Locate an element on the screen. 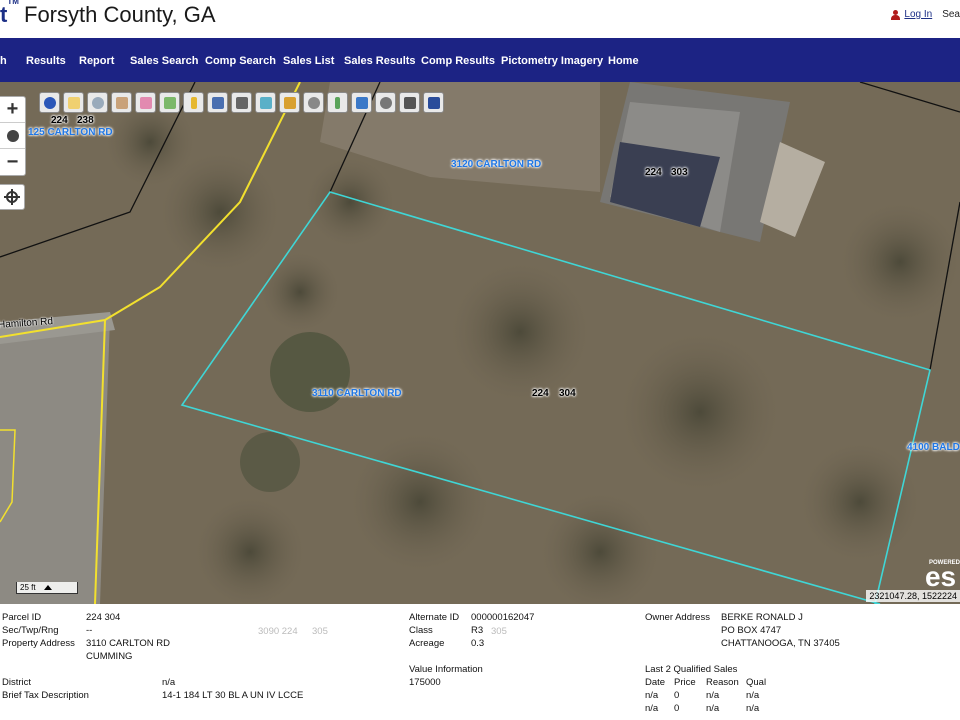  brief-tax-label: Brief Tax Description is located at coordinates (45, 695).